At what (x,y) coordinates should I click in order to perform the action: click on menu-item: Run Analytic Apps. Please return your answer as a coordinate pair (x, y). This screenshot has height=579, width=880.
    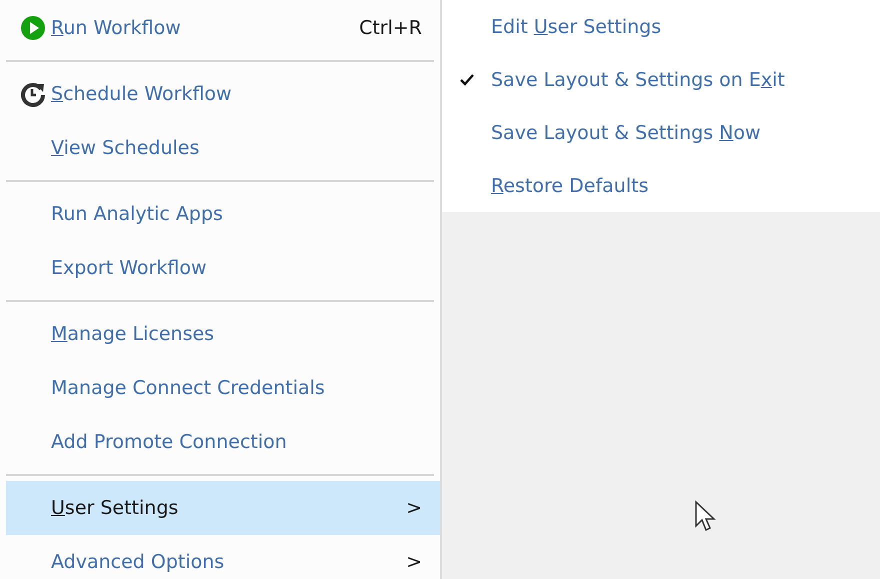
    Looking at the image, I should click on (223, 214).